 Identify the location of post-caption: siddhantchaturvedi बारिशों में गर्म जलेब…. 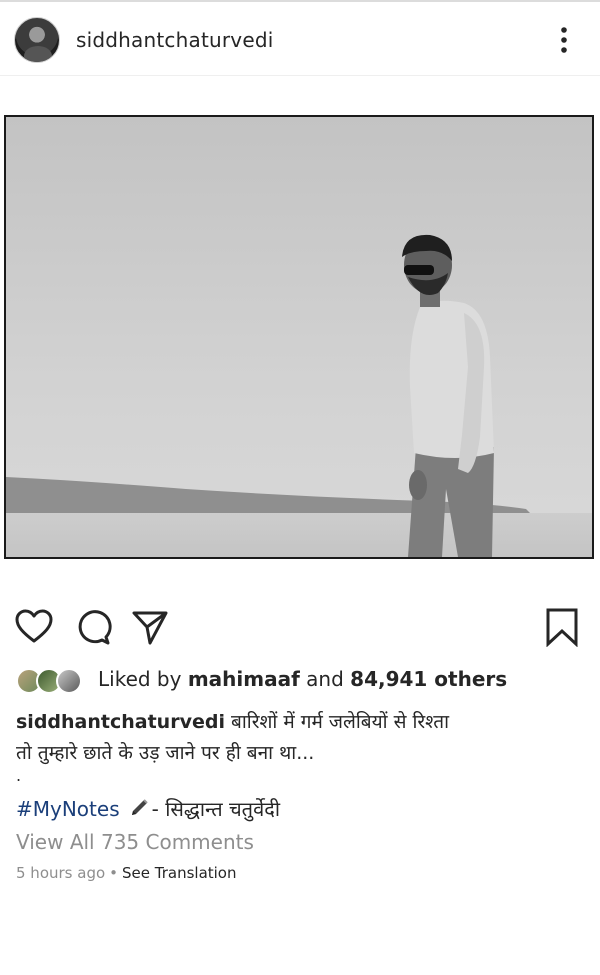
(301, 738).